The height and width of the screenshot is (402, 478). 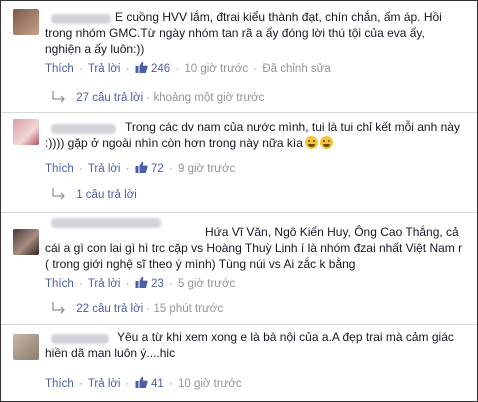 What do you see at coordinates (157, 284) in the screenshot?
I see `like-count: 23` at bounding box center [157, 284].